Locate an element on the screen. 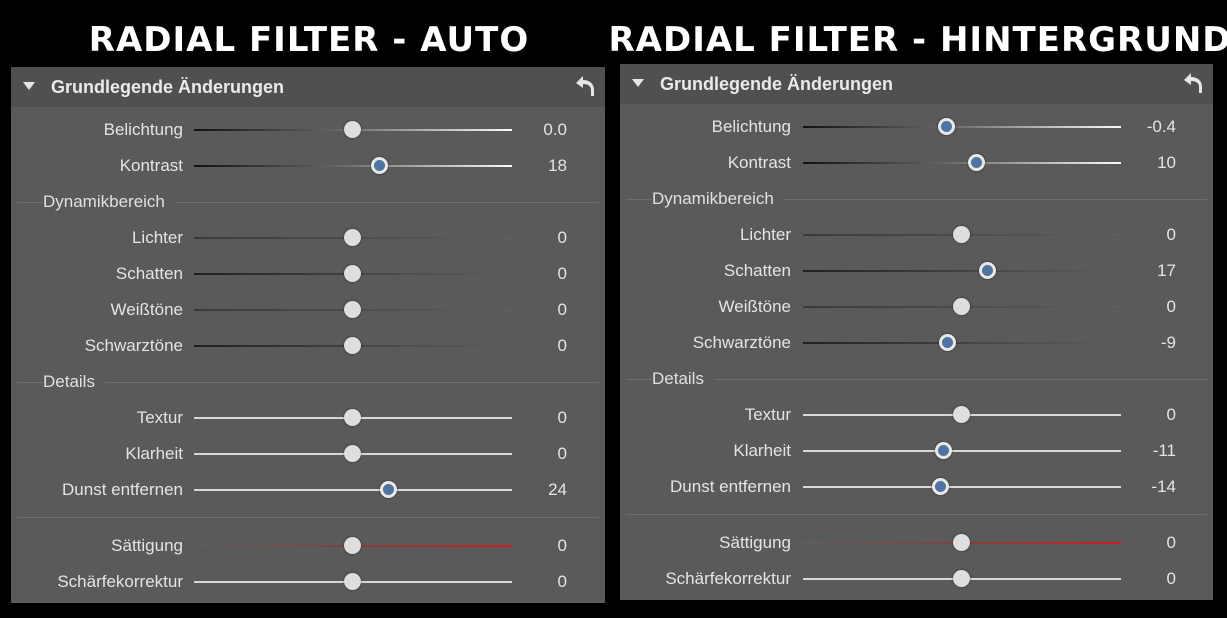  slider-belichtung: Belichtung 0.0 is located at coordinates (308, 130).